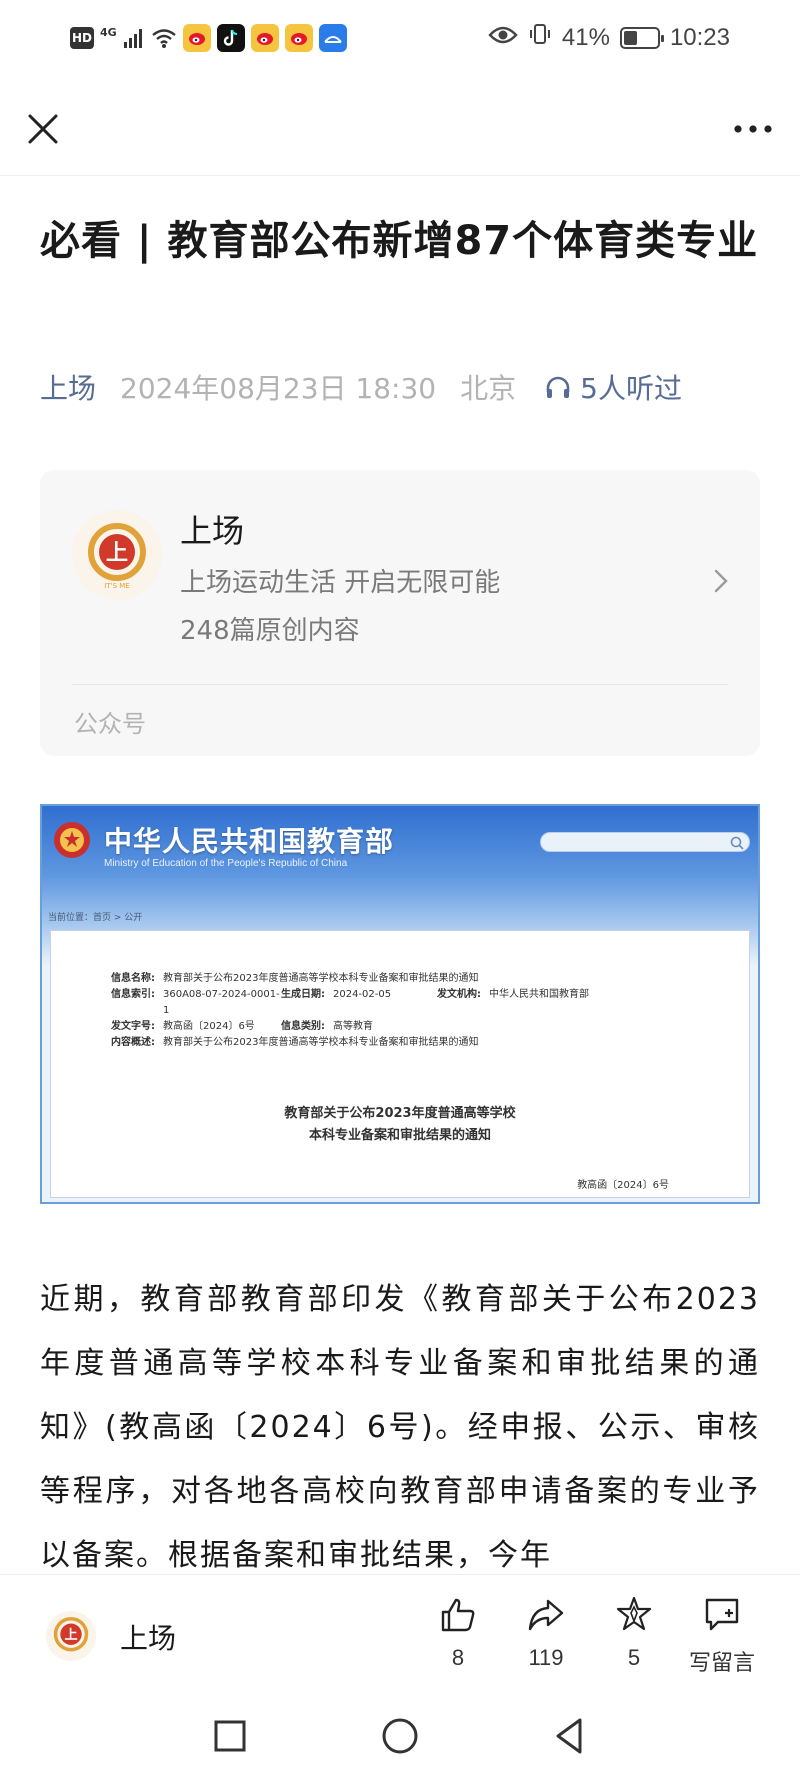  Describe the element at coordinates (82, 38) in the screenshot. I see `hd-icon: HD` at that location.